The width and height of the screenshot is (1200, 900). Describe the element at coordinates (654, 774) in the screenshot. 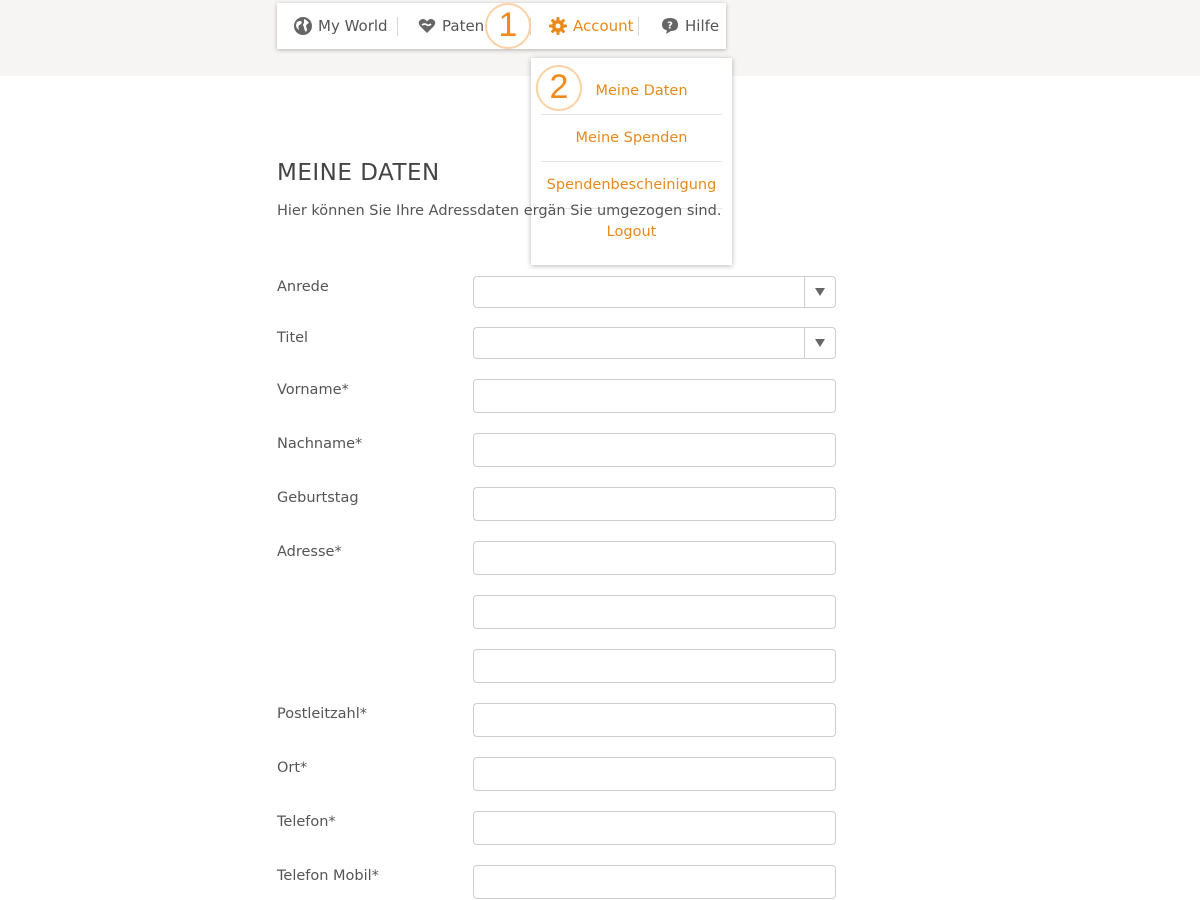

I see `ort-input` at that location.